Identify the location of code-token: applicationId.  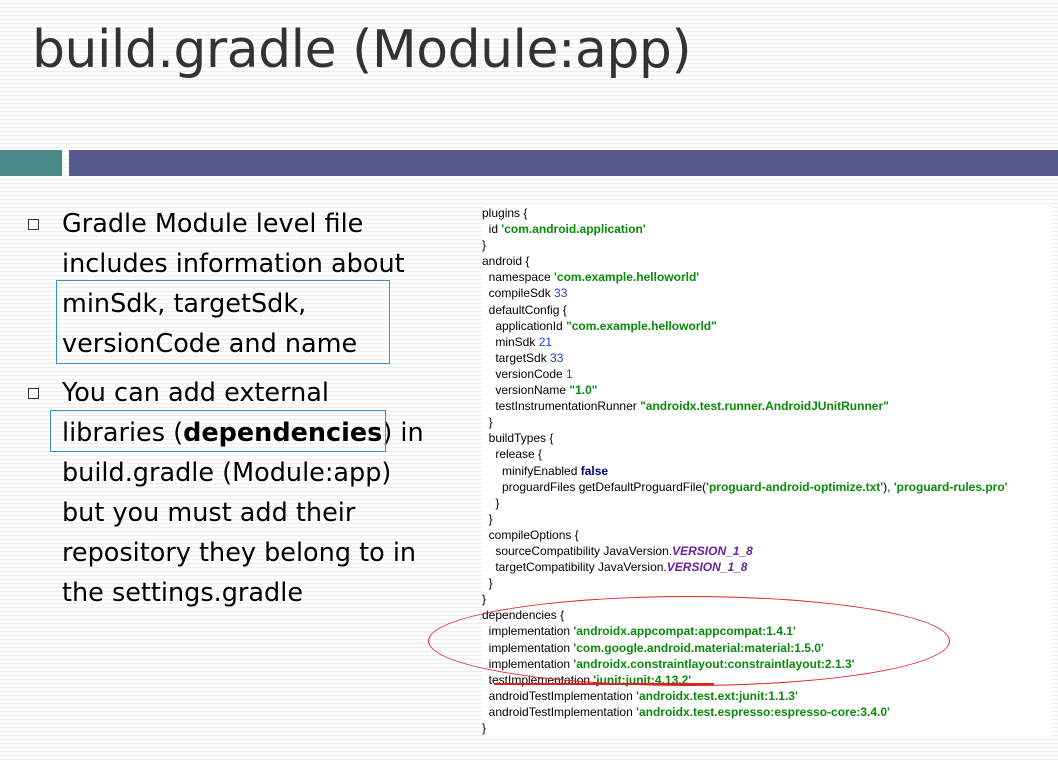
(524, 325).